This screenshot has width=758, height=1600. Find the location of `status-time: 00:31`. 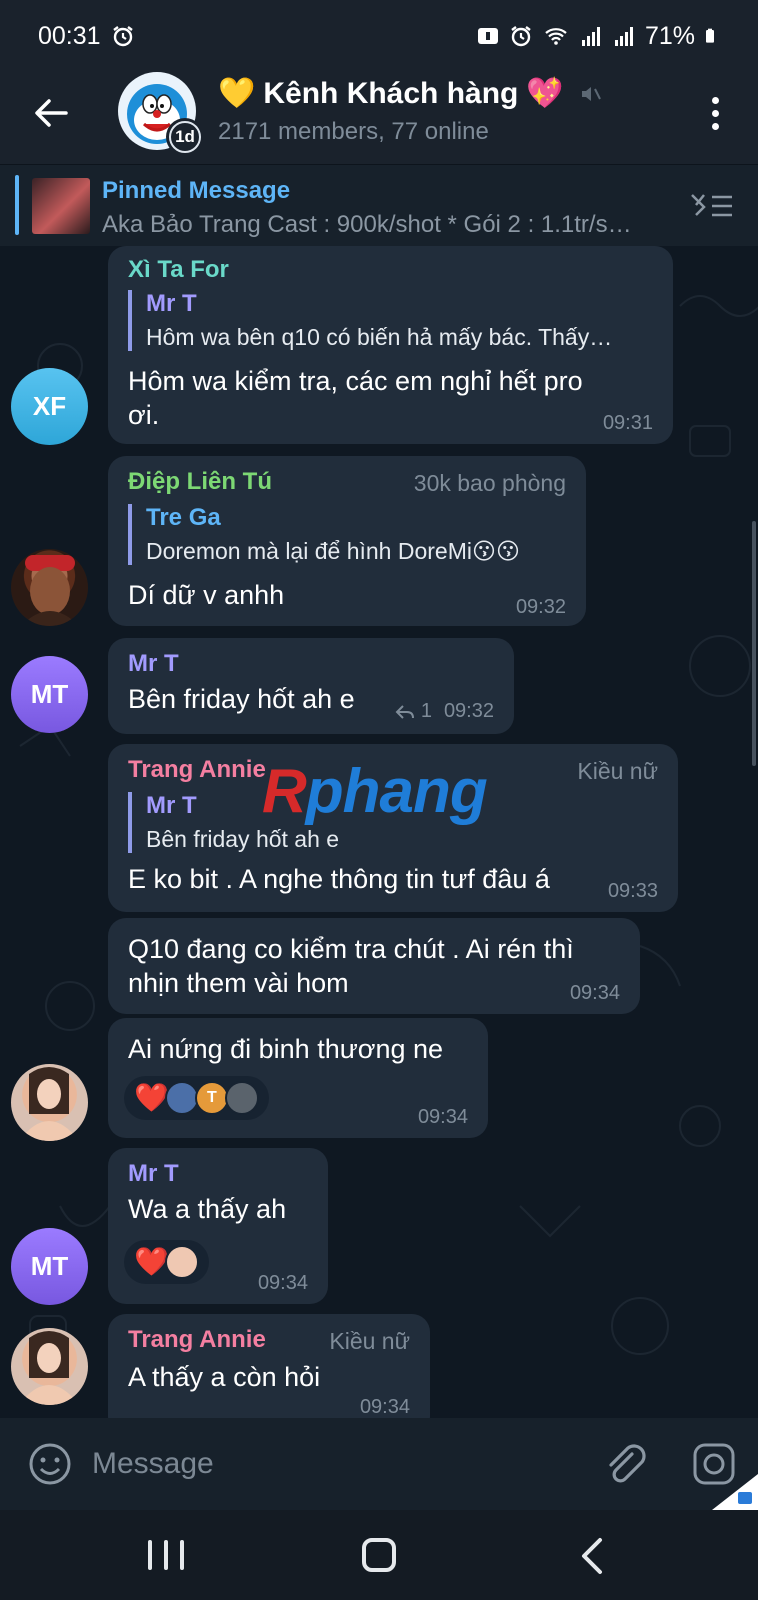

status-time: 00:31 is located at coordinates (69, 35).